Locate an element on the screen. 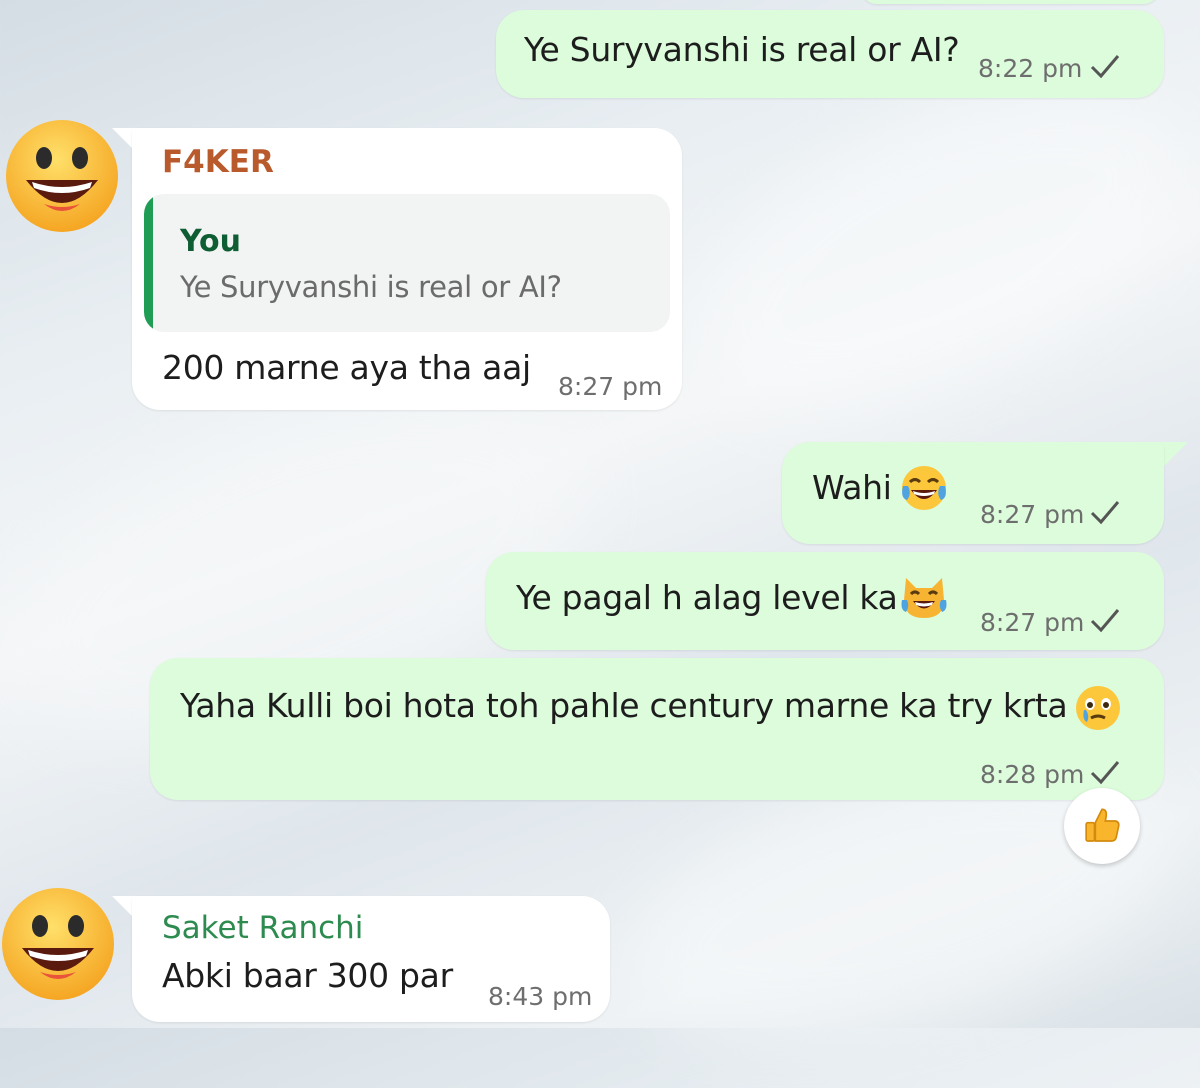  message-text: Wahi is located at coordinates (852, 487).